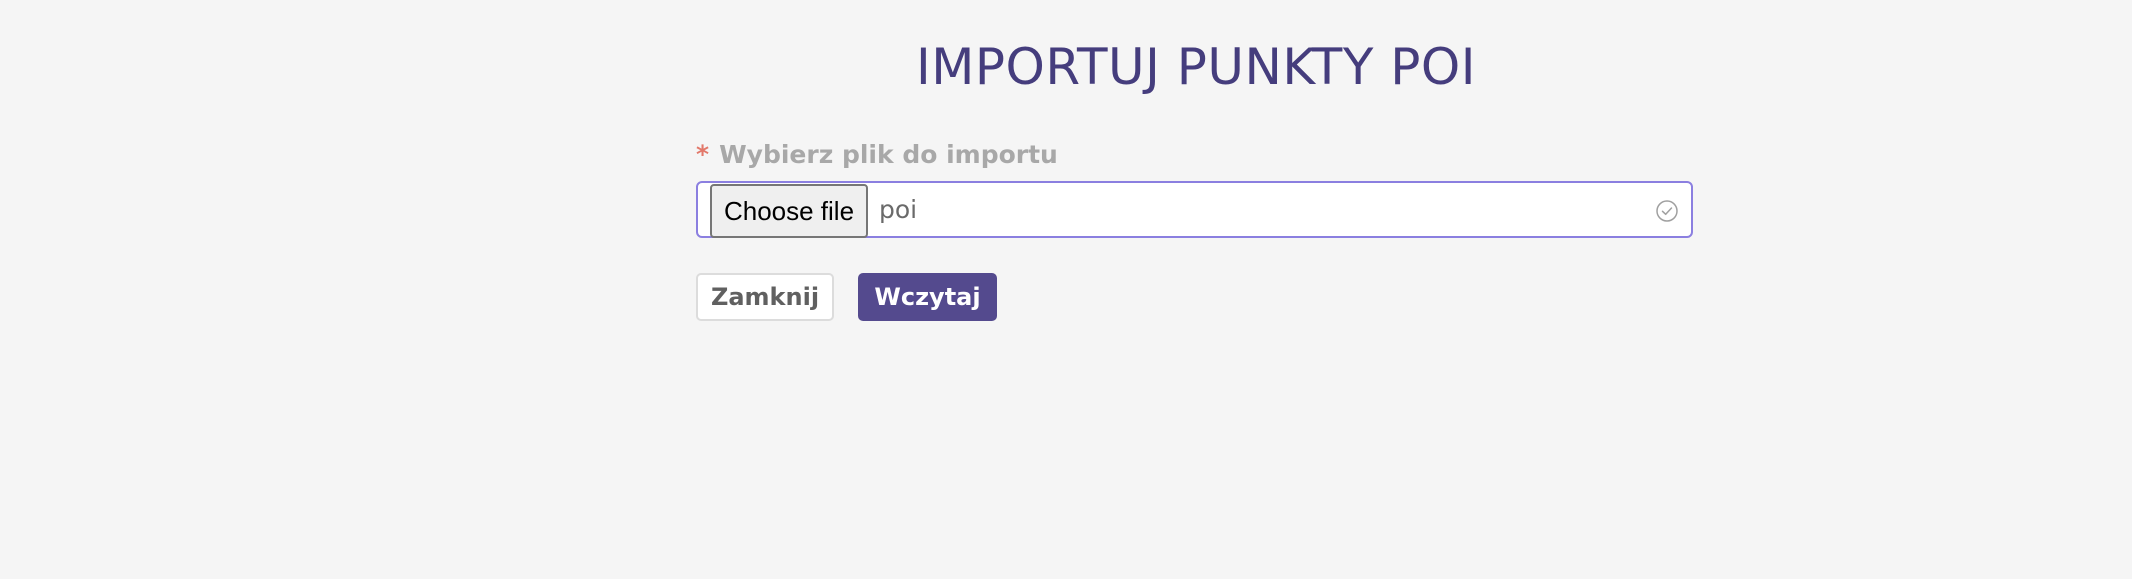  Describe the element at coordinates (1194, 209) in the screenshot. I see `file-input: Choose file poi` at that location.